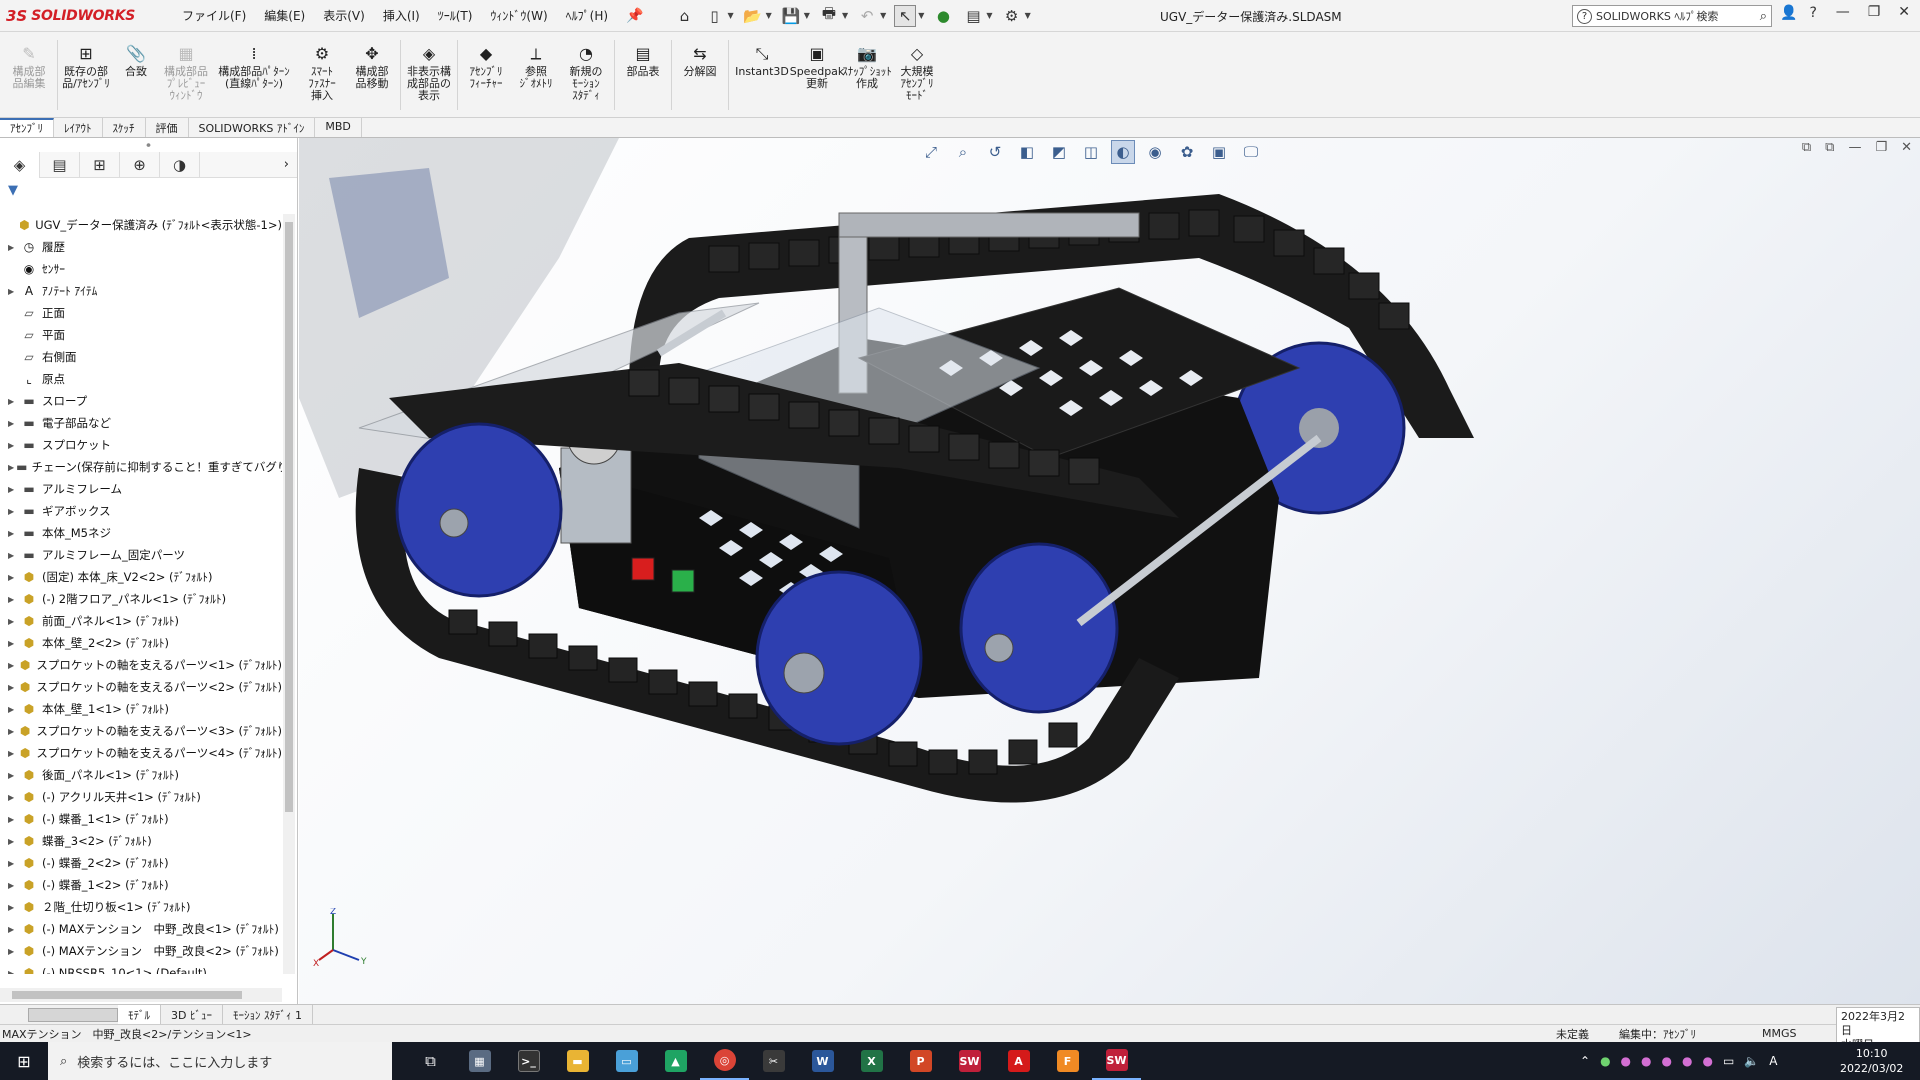  I want to click on tree-node: ▶ A ｱﾉﾃｰﾄ ｱｲﾃﾑ, so click(141, 291).